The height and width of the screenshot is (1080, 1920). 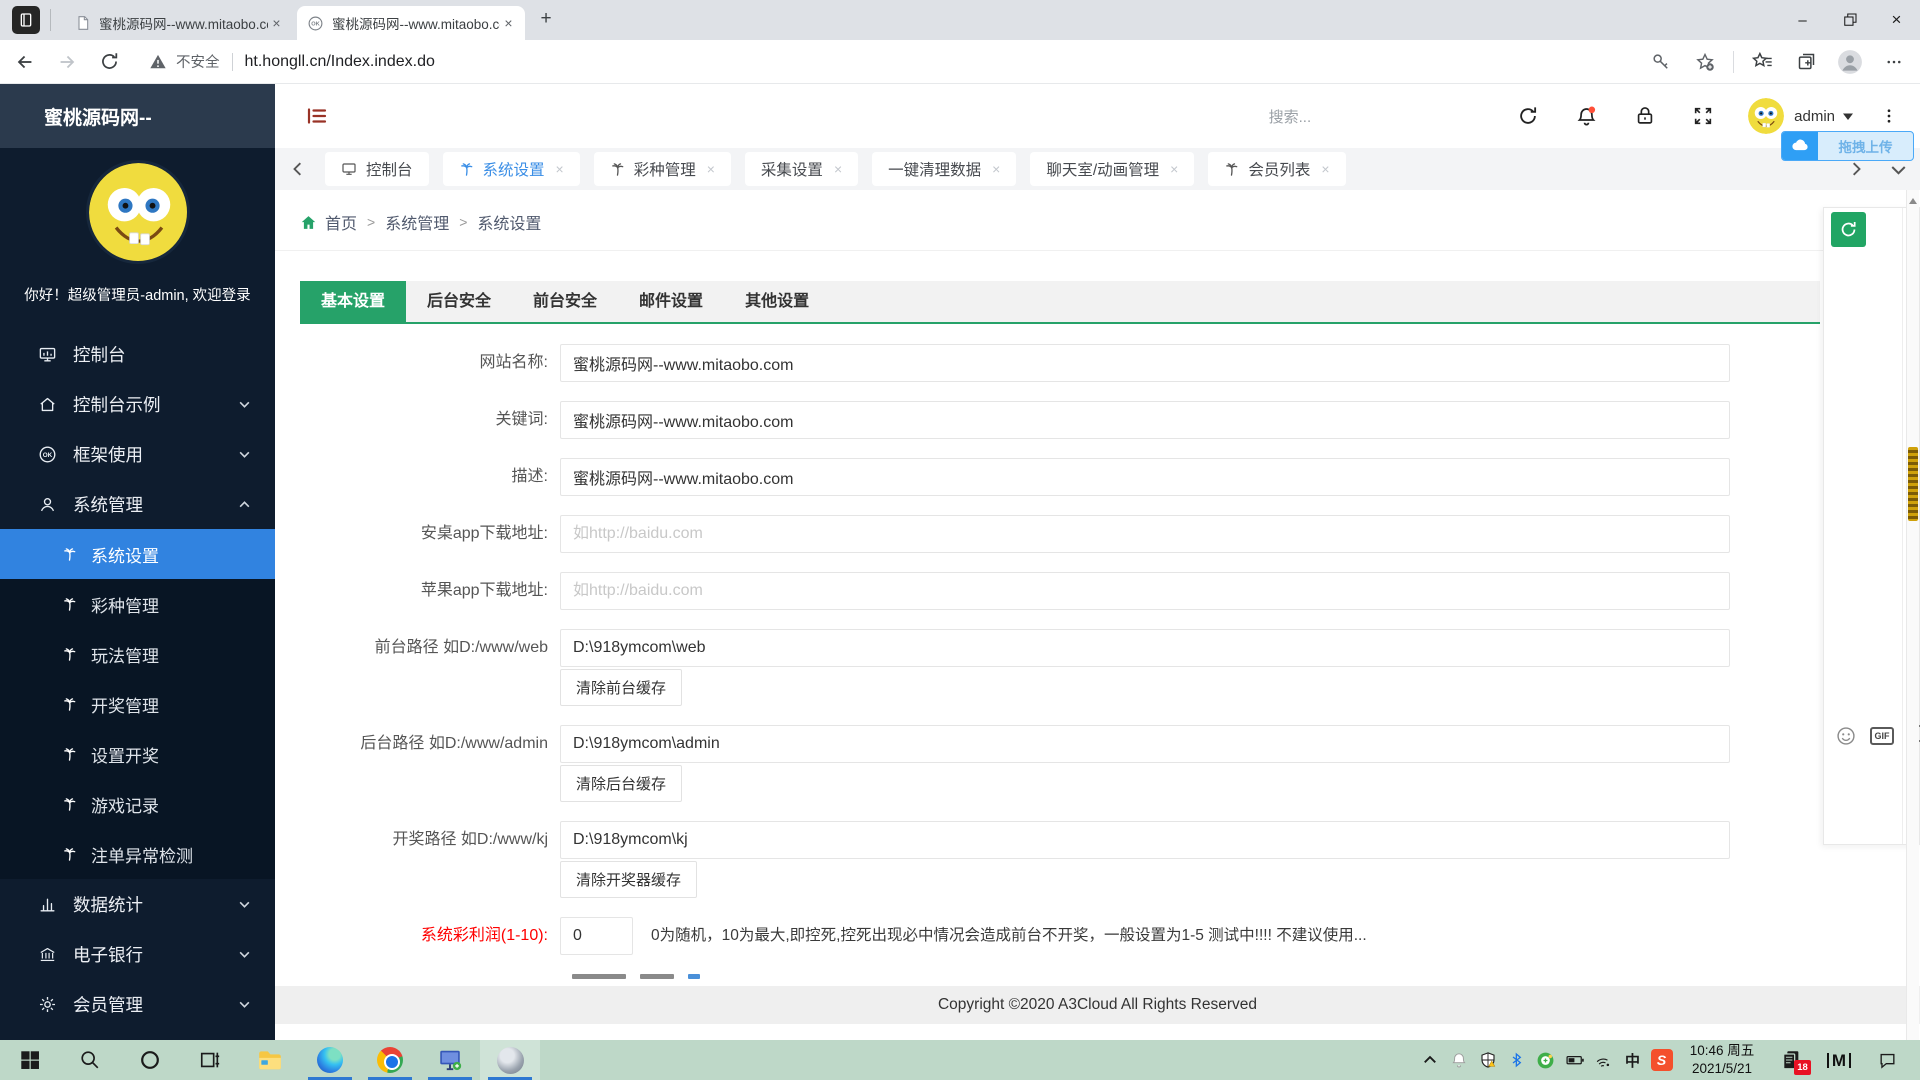 What do you see at coordinates (137, 404) in the screenshot?
I see `sidebar-item-dashboard-demo: 控制台示例` at bounding box center [137, 404].